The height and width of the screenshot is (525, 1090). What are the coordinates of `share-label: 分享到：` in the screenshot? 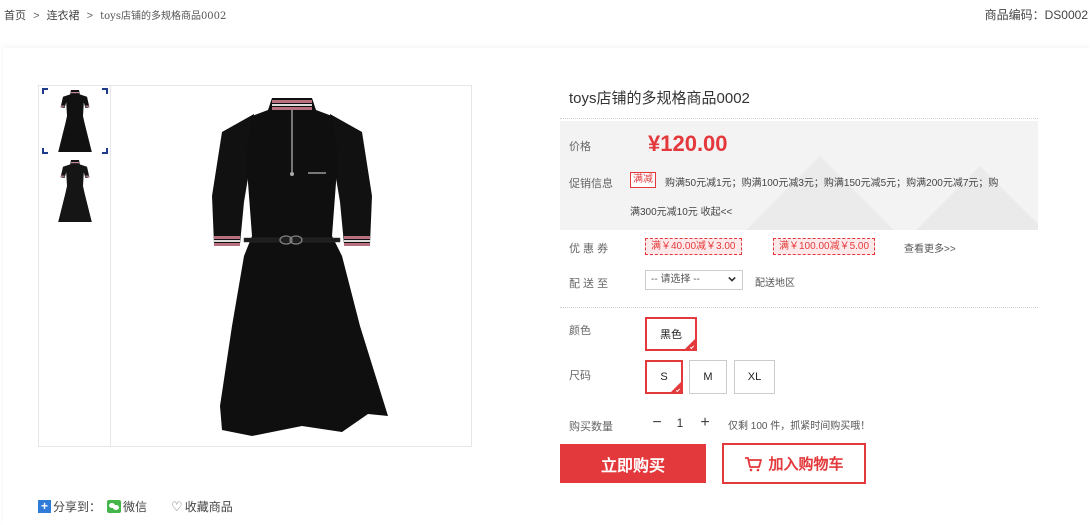 It's located at (77, 507).